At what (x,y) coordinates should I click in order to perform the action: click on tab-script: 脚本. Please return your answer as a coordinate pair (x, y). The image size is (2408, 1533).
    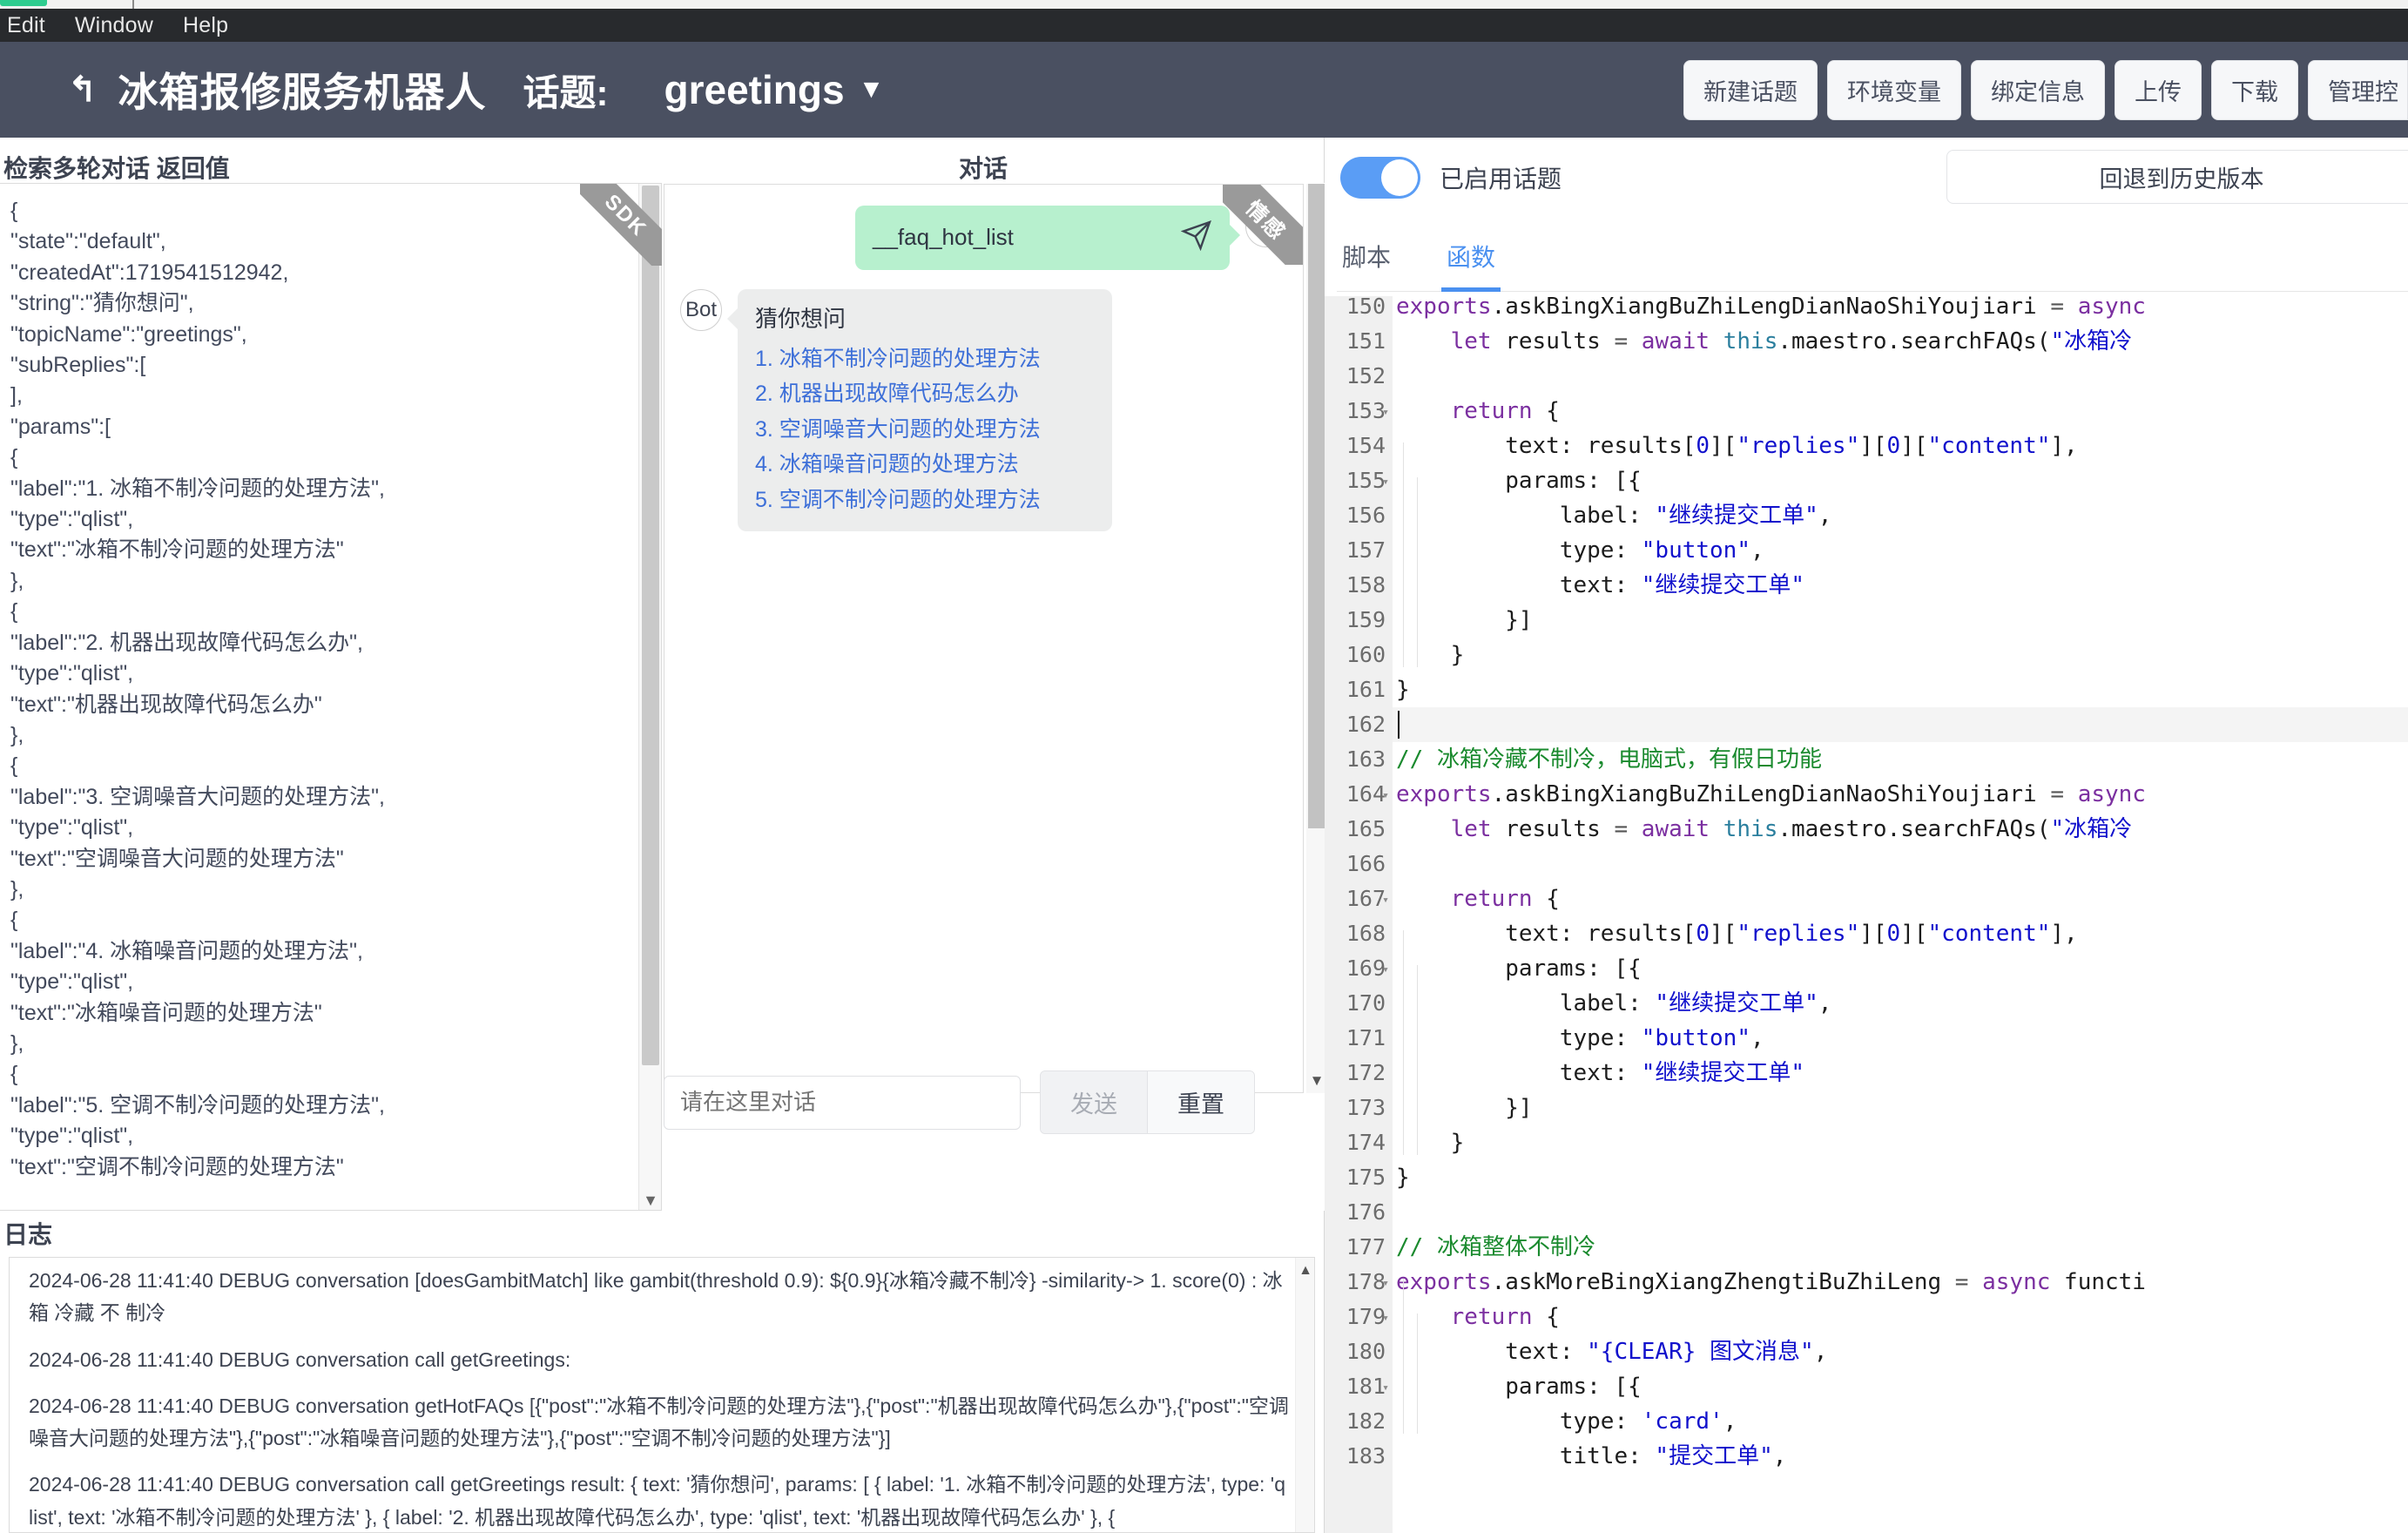
    Looking at the image, I should click on (1366, 259).